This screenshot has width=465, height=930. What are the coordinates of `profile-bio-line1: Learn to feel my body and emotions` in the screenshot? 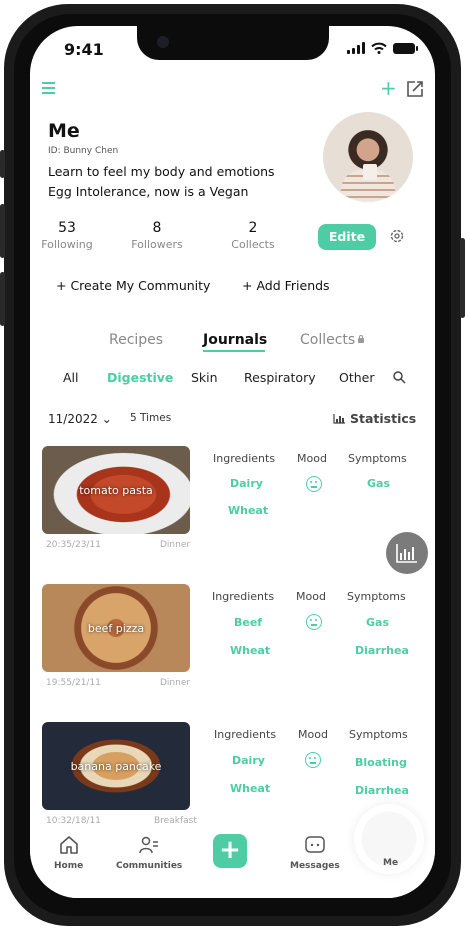 It's located at (161, 171).